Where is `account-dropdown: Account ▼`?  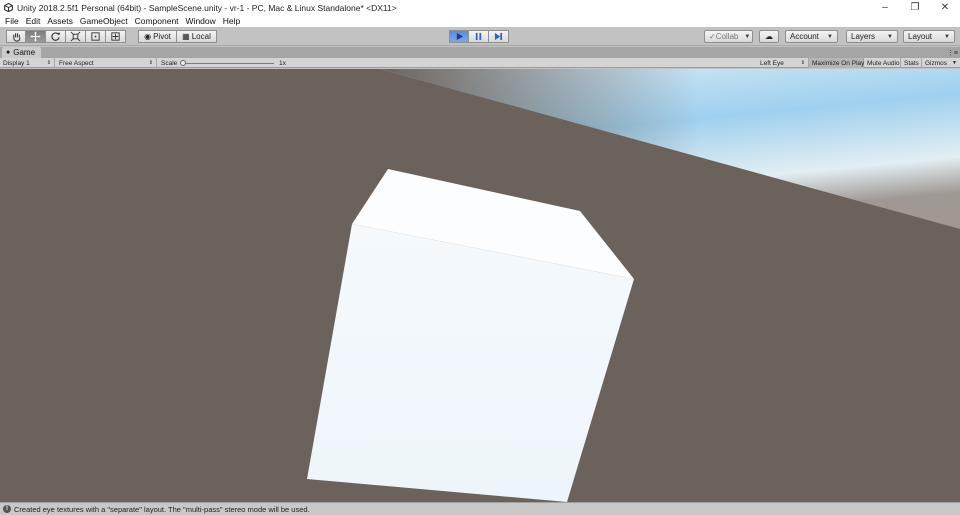
account-dropdown: Account ▼ is located at coordinates (811, 36).